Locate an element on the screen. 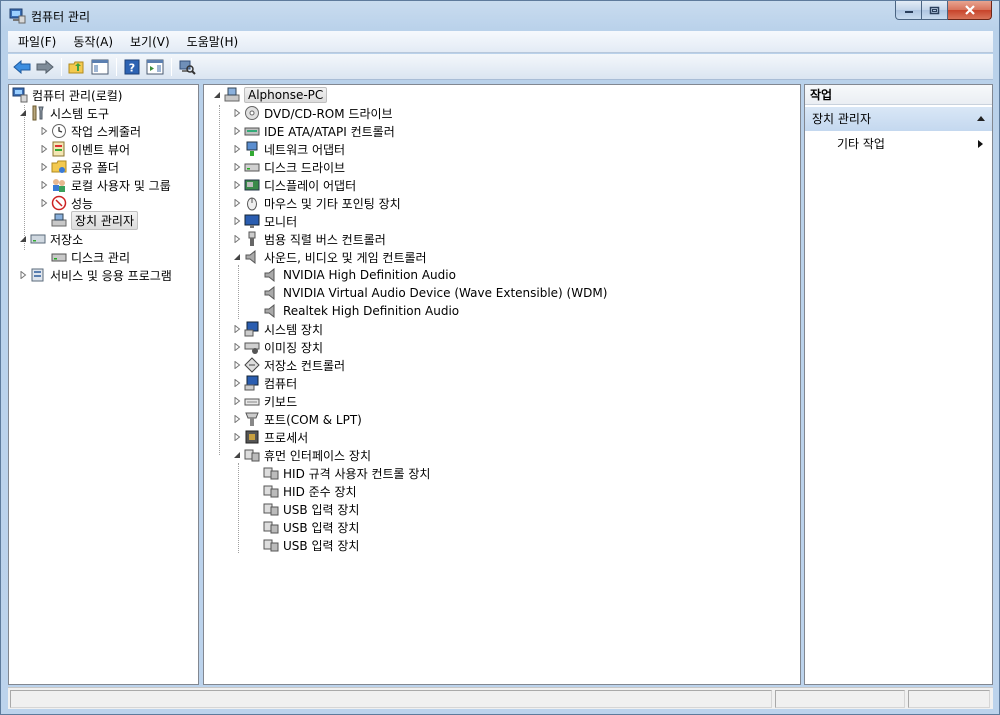 Image resolution: width=1000 pixels, height=715 pixels. action-section-device-manager: 장치 관리자 is located at coordinates (898, 119).